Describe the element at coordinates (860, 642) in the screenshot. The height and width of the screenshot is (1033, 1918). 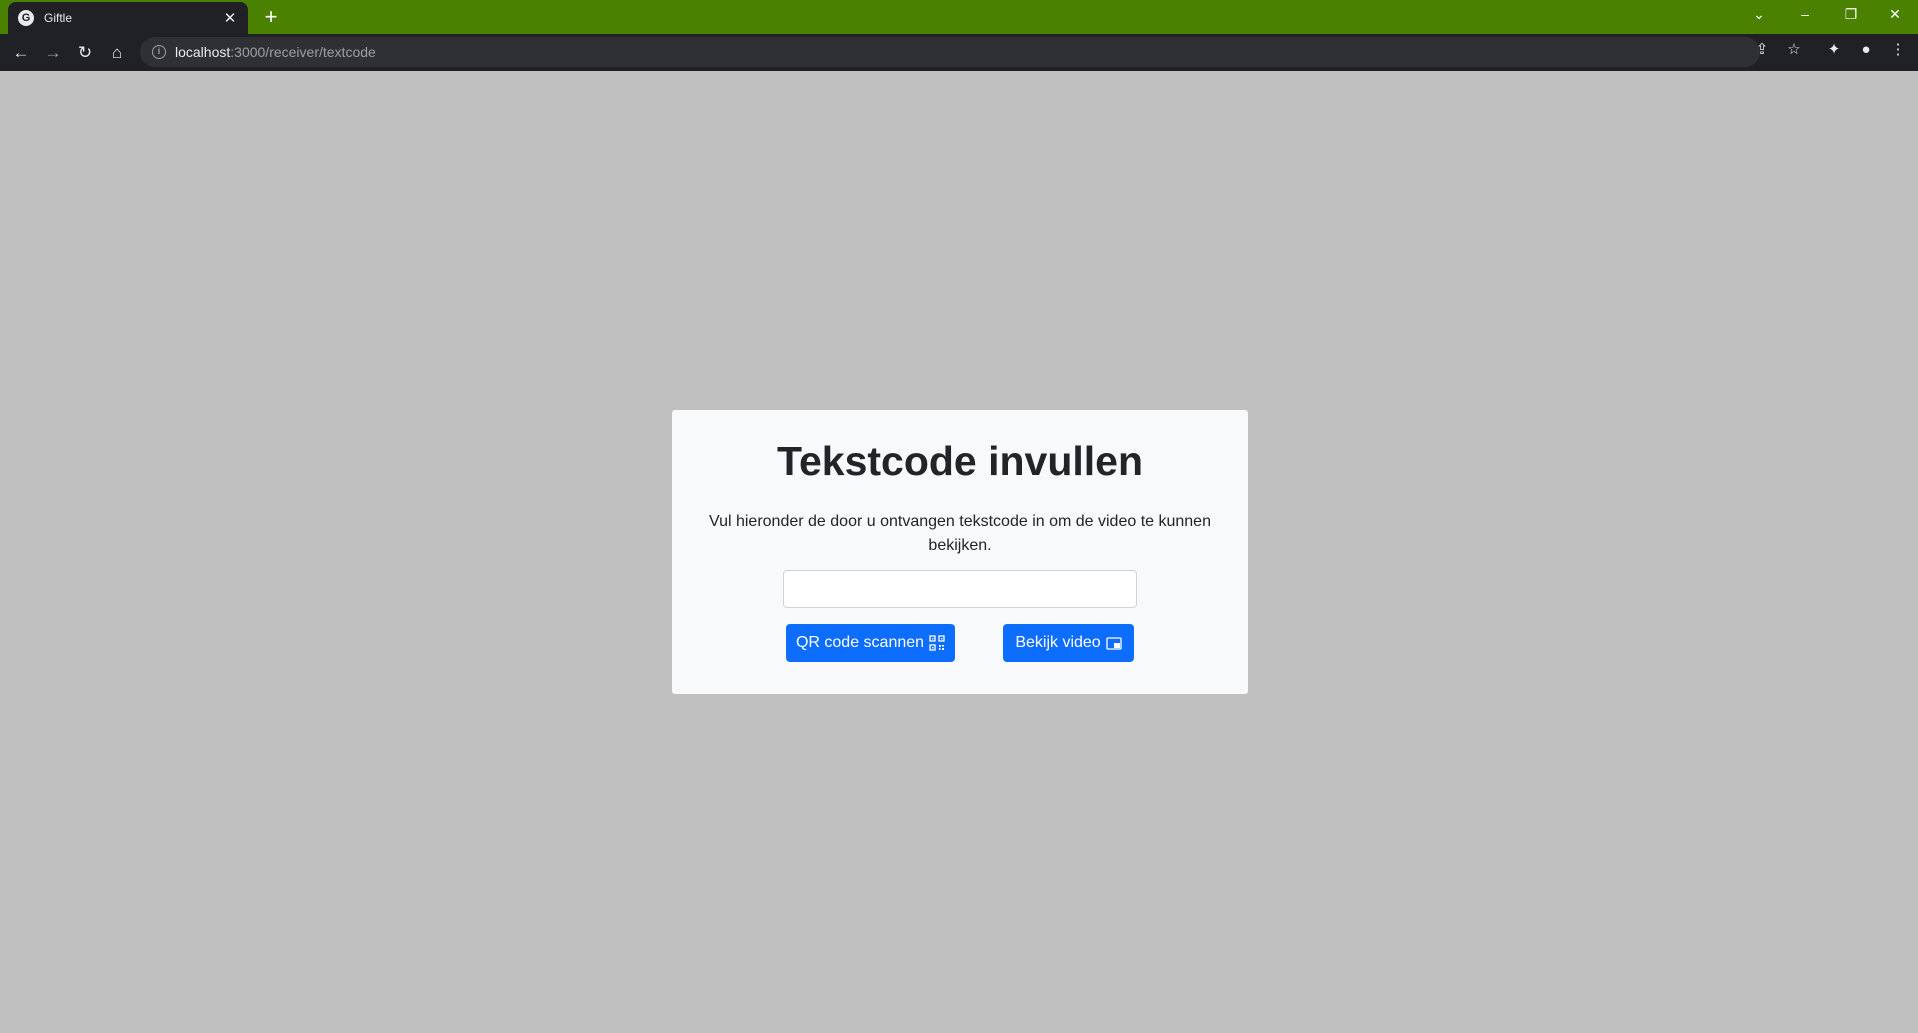
I see `scan-qr-button-label: QR code scannen` at that location.